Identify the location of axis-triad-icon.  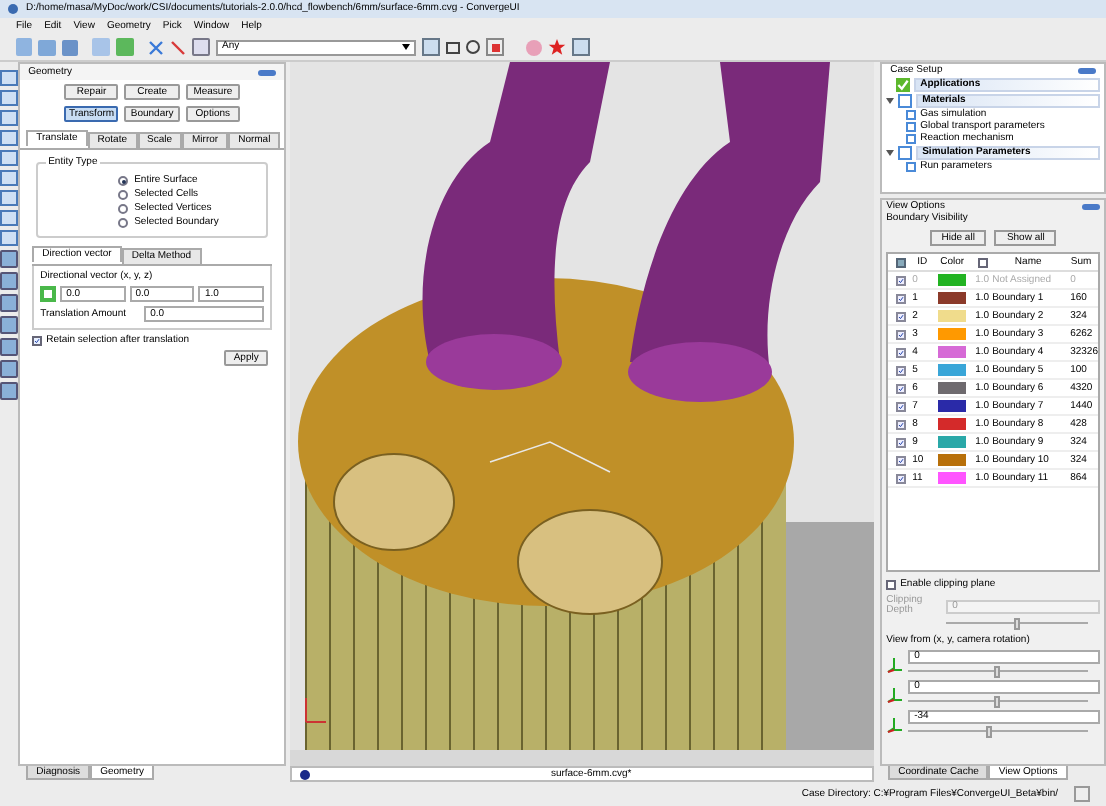
(316, 710).